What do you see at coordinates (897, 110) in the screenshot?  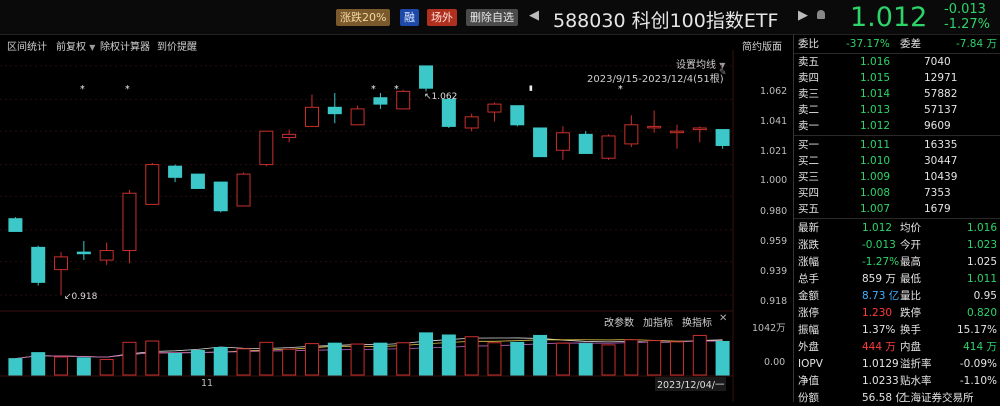 I see `ask-row: 卖二 1.013 57137` at bounding box center [897, 110].